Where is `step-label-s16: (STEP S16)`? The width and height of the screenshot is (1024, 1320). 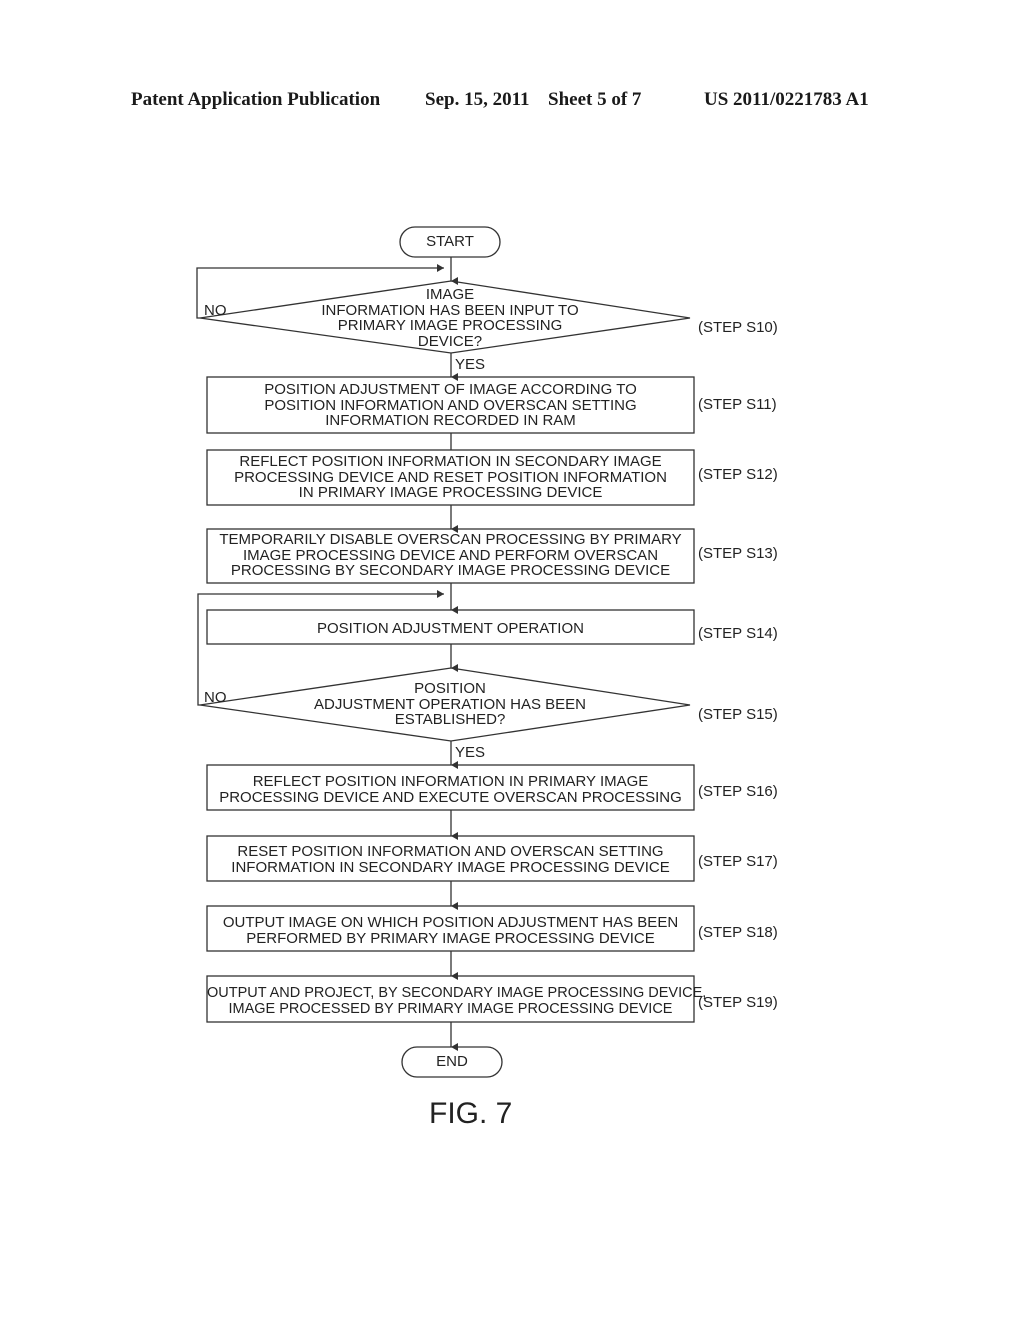 step-label-s16: (STEP S16) is located at coordinates (738, 791).